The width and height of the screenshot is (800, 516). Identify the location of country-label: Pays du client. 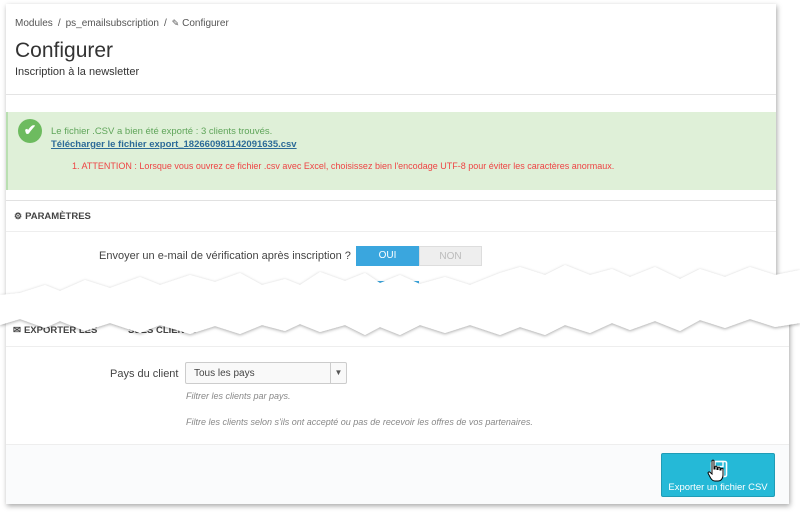
(144, 374).